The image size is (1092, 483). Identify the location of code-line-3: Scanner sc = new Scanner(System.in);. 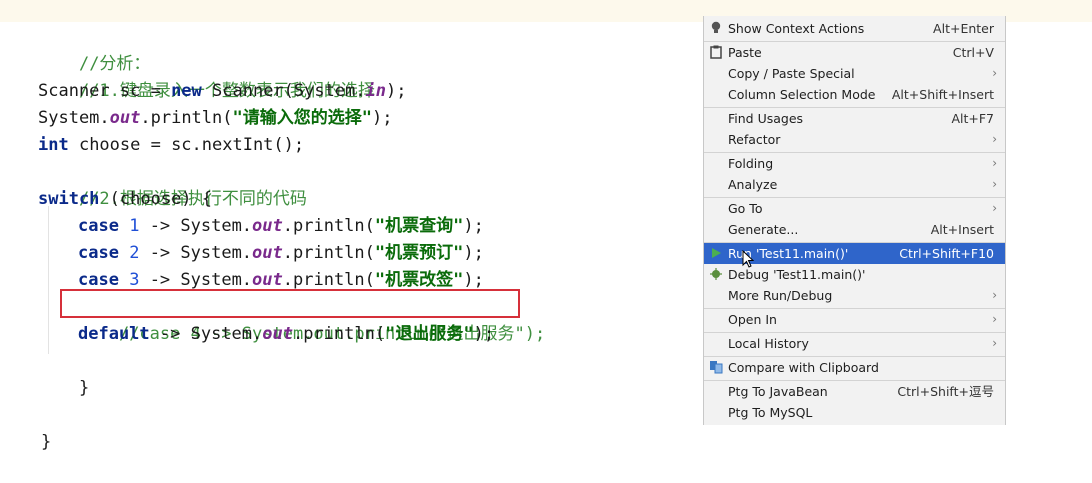
(222, 91).